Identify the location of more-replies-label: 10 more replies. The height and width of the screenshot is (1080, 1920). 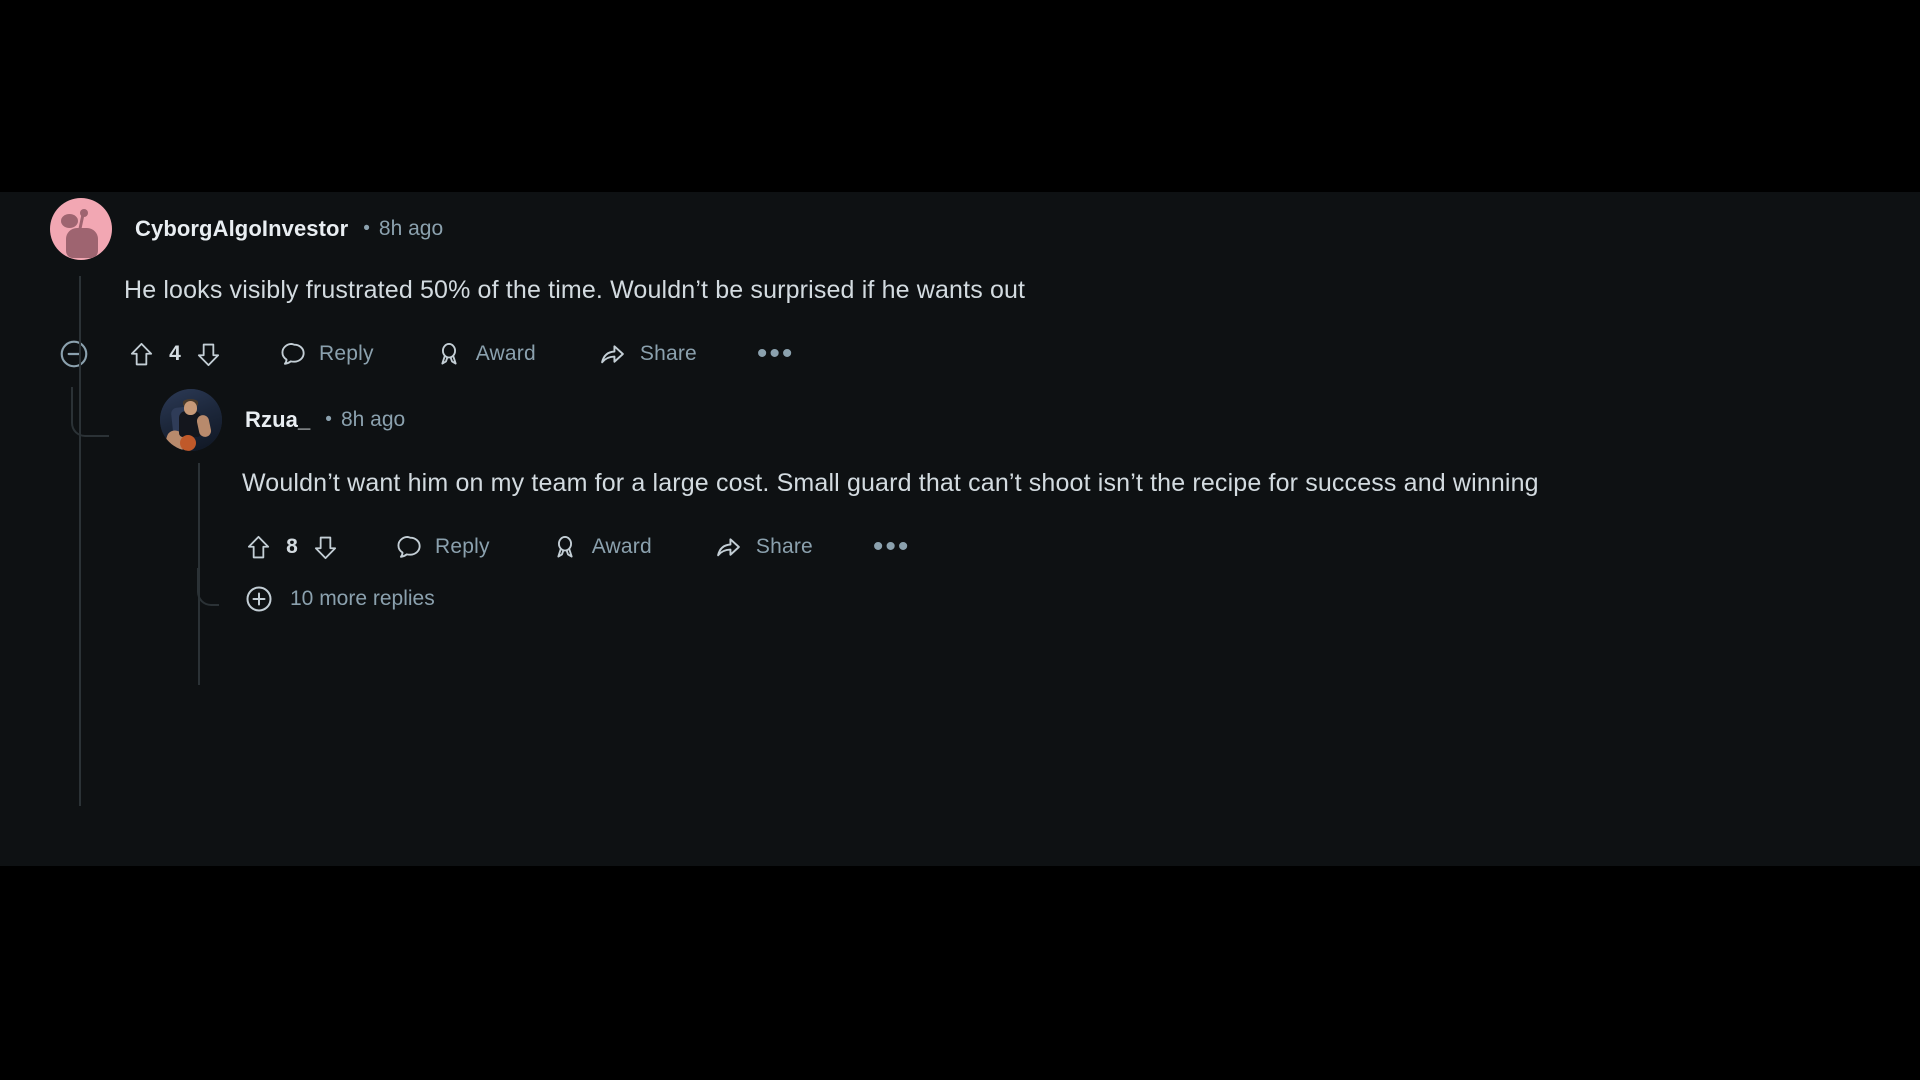
(362, 598).